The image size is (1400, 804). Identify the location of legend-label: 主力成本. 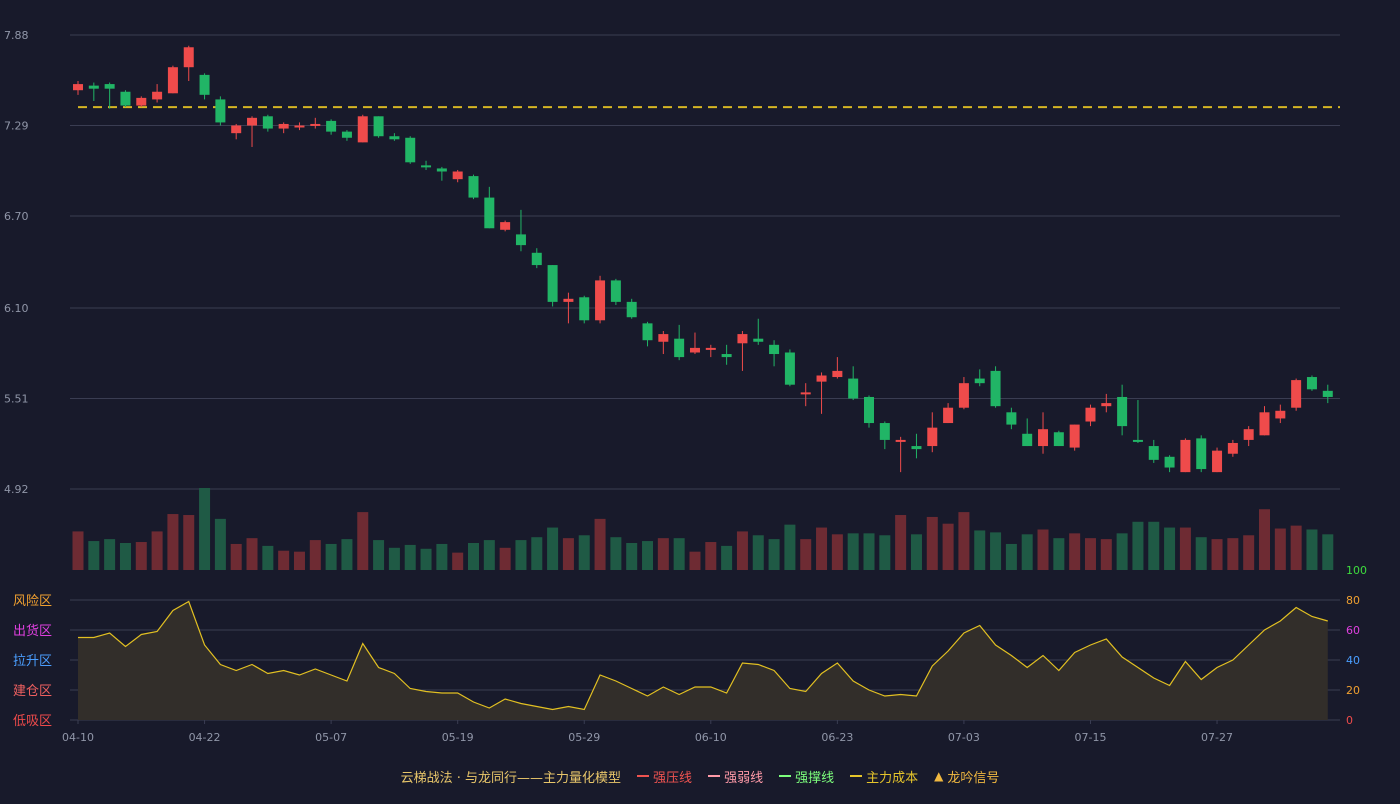
(892, 778).